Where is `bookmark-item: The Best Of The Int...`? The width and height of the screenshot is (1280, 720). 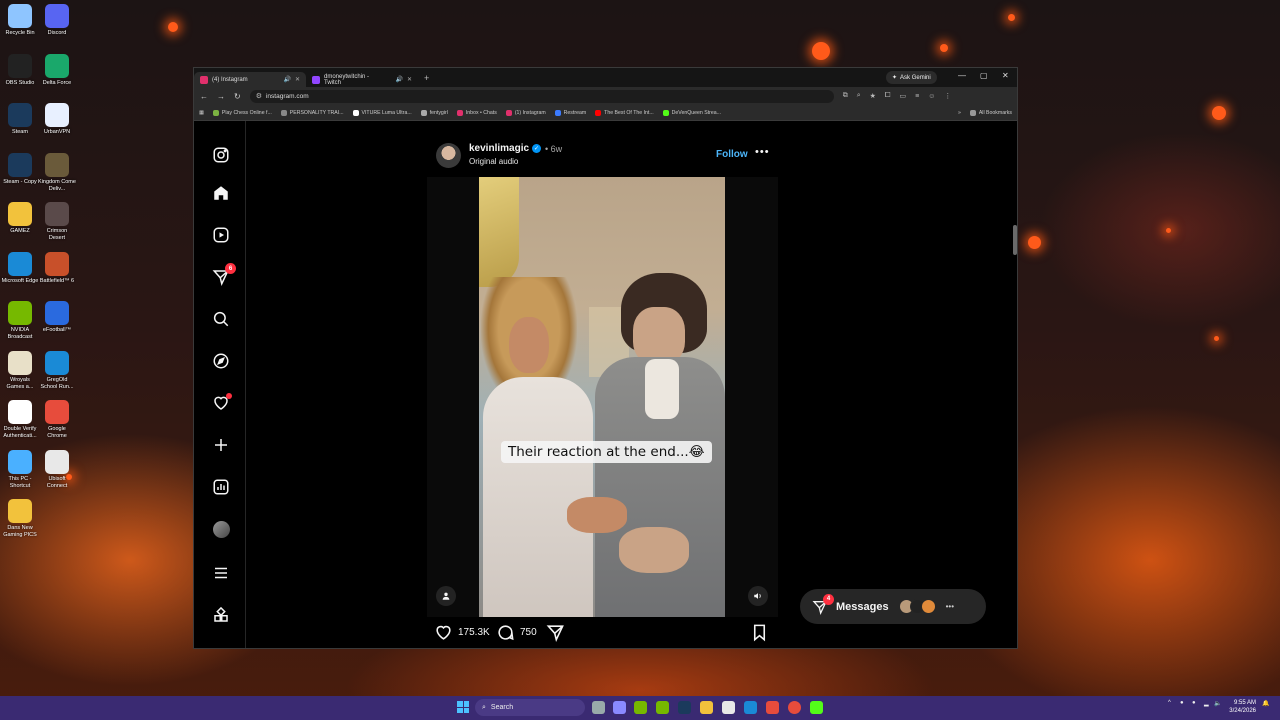
bookmark-item: The Best Of The Int... is located at coordinates (624, 112).